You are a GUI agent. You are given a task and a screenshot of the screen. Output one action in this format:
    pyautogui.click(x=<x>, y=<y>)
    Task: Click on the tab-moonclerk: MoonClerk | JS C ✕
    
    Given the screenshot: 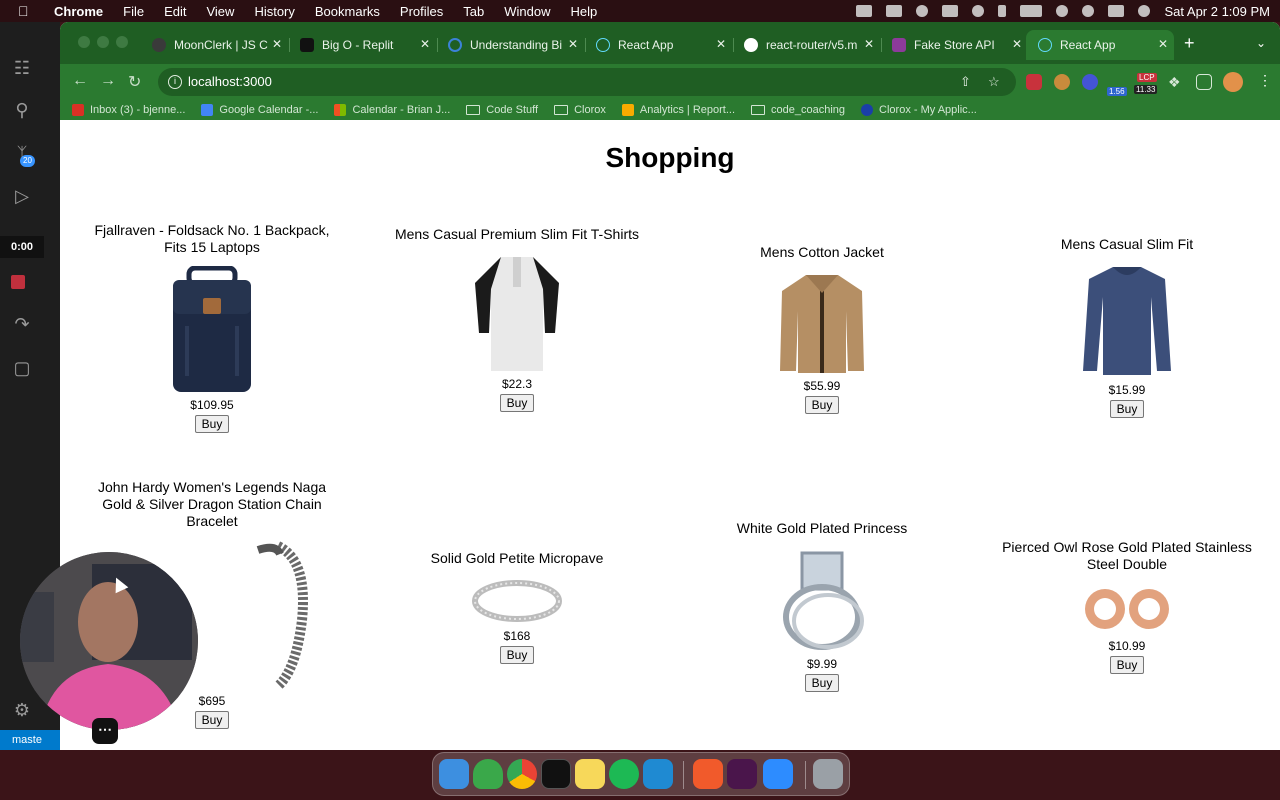 What is the action you would take?
    pyautogui.click(x=214, y=45)
    